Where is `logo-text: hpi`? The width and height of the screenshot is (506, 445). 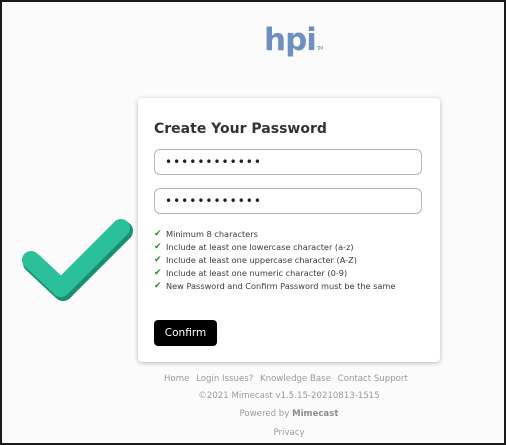 logo-text: hpi is located at coordinates (290, 40).